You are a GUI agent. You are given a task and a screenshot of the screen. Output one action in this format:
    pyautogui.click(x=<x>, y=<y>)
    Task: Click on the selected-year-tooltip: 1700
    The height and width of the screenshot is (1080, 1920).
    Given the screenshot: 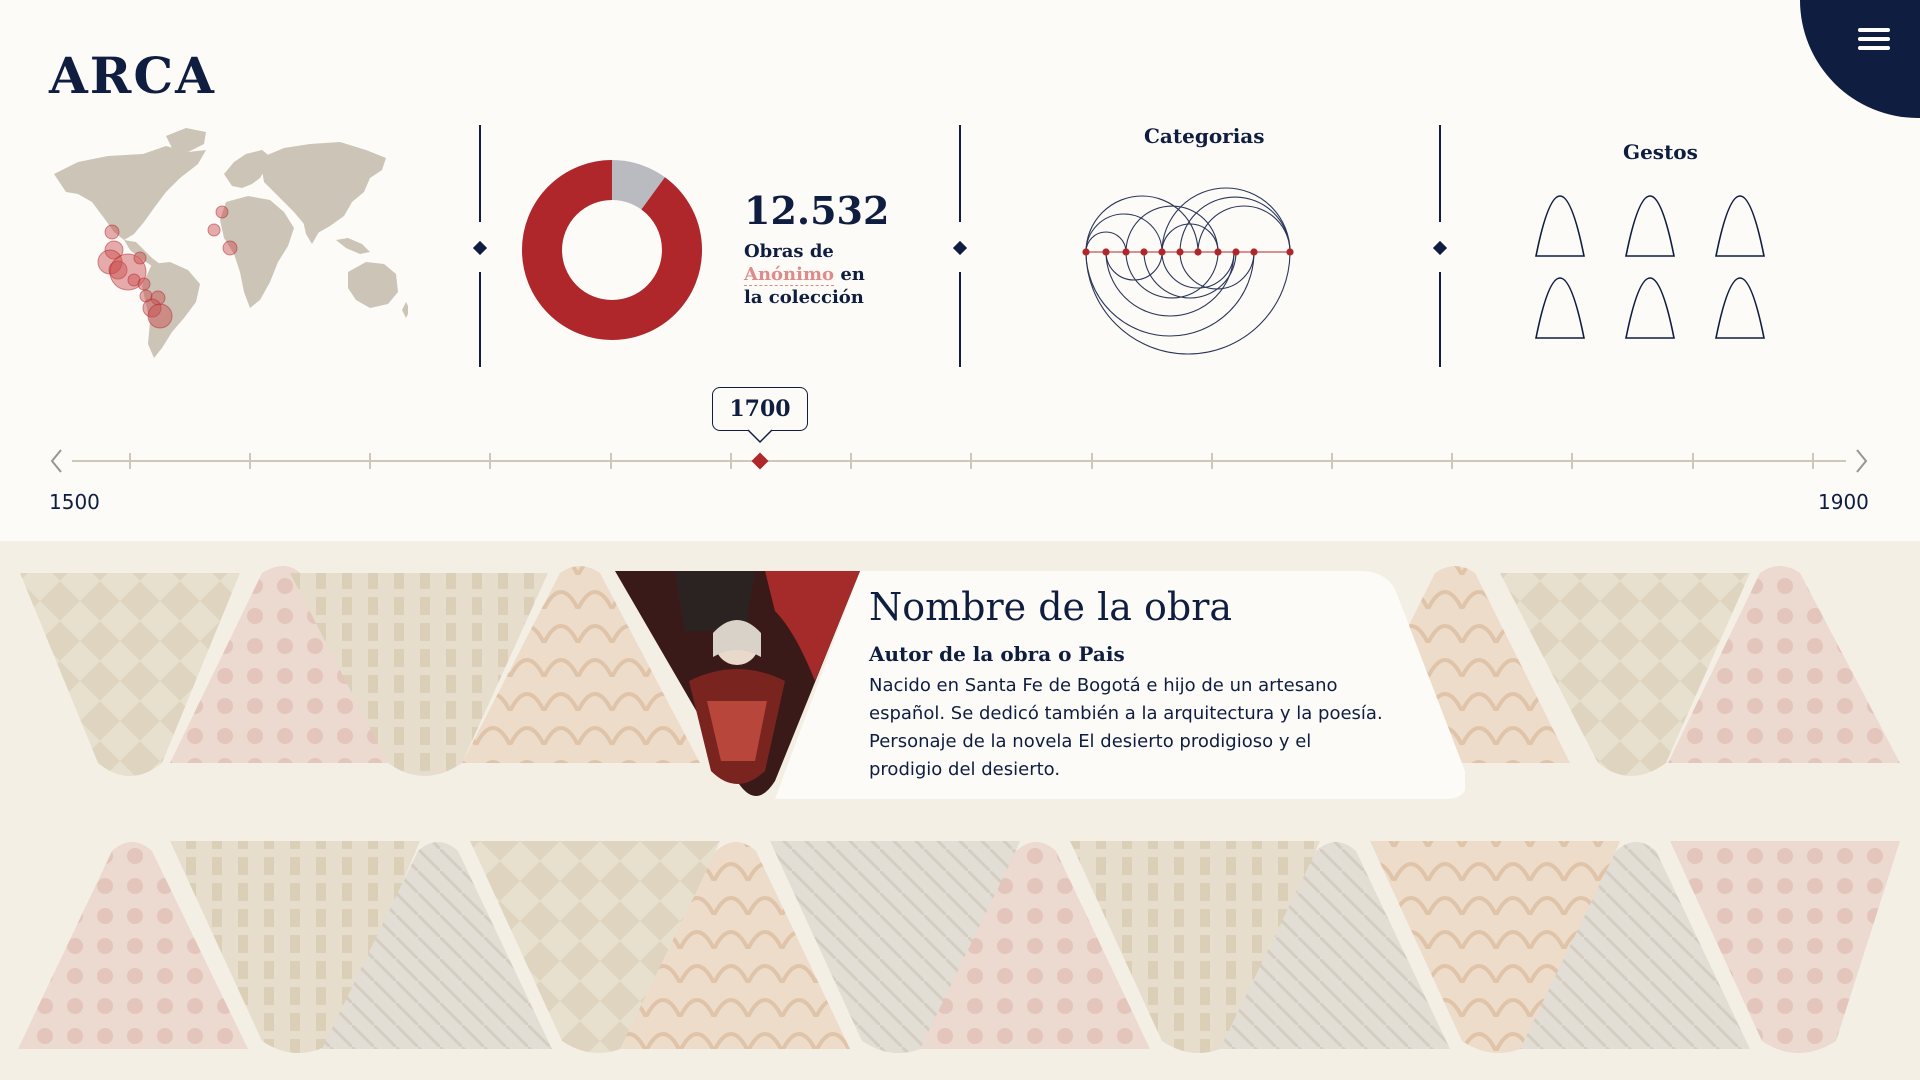 What is the action you would take?
    pyautogui.click(x=760, y=409)
    